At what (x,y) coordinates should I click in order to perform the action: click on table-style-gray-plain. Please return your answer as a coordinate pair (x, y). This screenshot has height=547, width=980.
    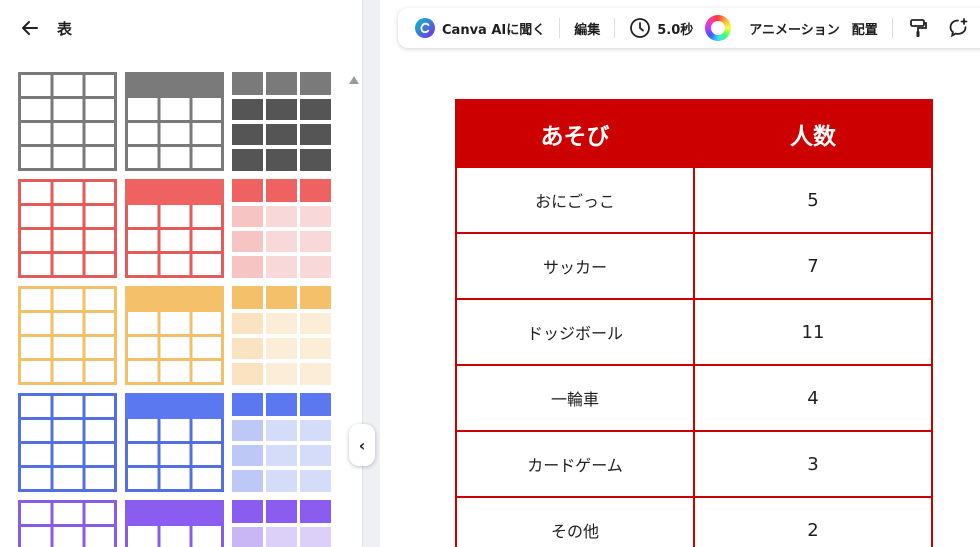
    Looking at the image, I should click on (67, 121).